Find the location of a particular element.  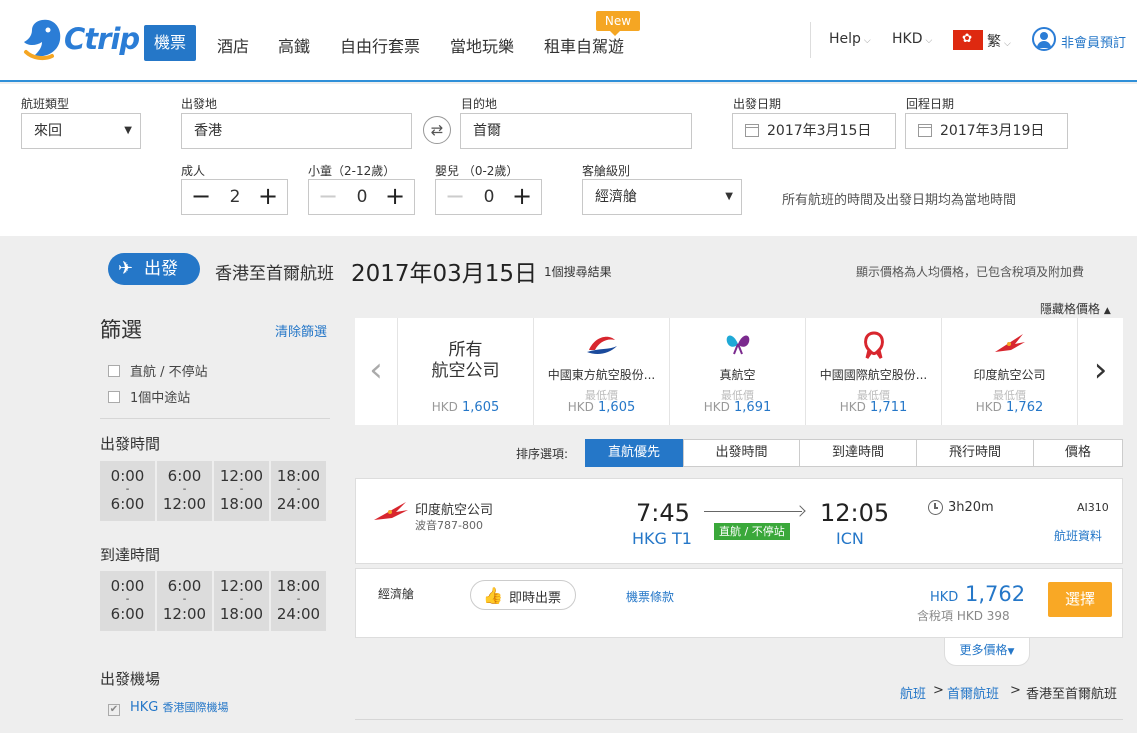

tax-note: 含稅項 HKD 398 is located at coordinates (963, 616).